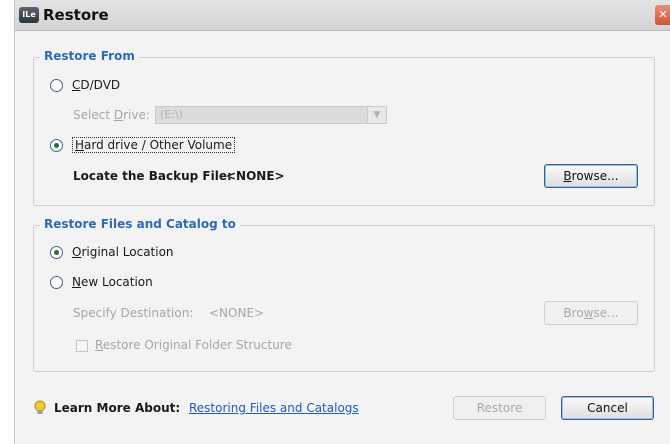 The height and width of the screenshot is (444, 670). What do you see at coordinates (112, 282) in the screenshot?
I see `new-location-label: New Location` at bounding box center [112, 282].